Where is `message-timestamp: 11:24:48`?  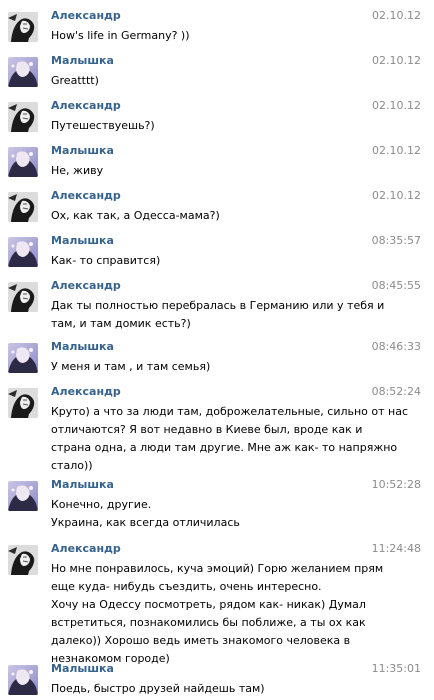 message-timestamp: 11:24:48 is located at coordinates (396, 548).